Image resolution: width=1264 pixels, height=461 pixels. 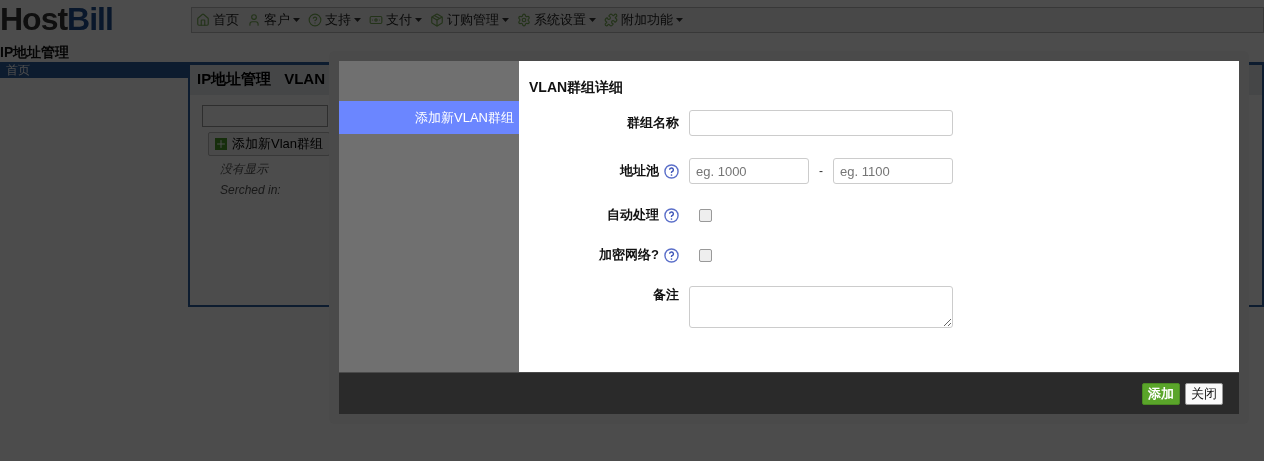 What do you see at coordinates (56, 19) in the screenshot?
I see `logo: HostBill` at bounding box center [56, 19].